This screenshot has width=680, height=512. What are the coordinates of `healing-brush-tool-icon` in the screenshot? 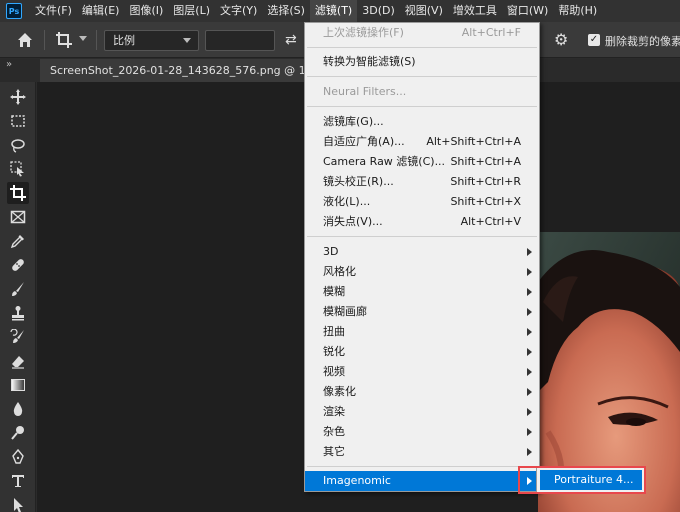 It's located at (18, 265).